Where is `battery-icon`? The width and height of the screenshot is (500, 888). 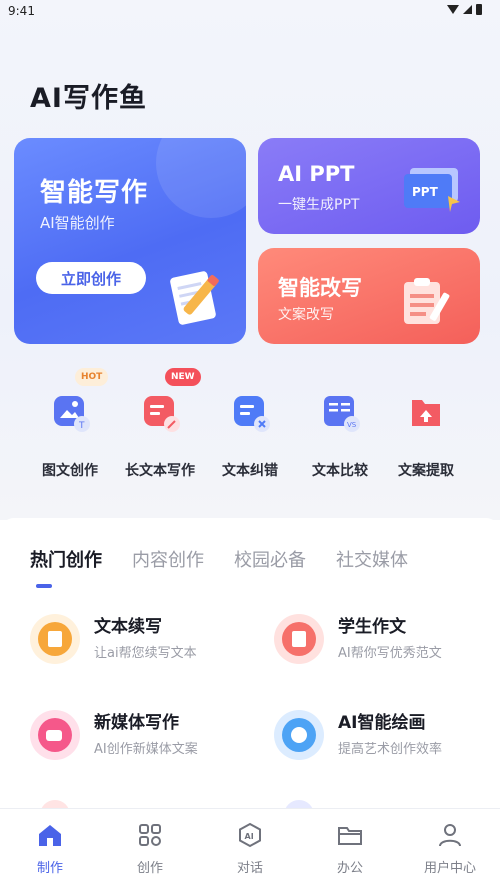
battery-icon is located at coordinates (479, 9).